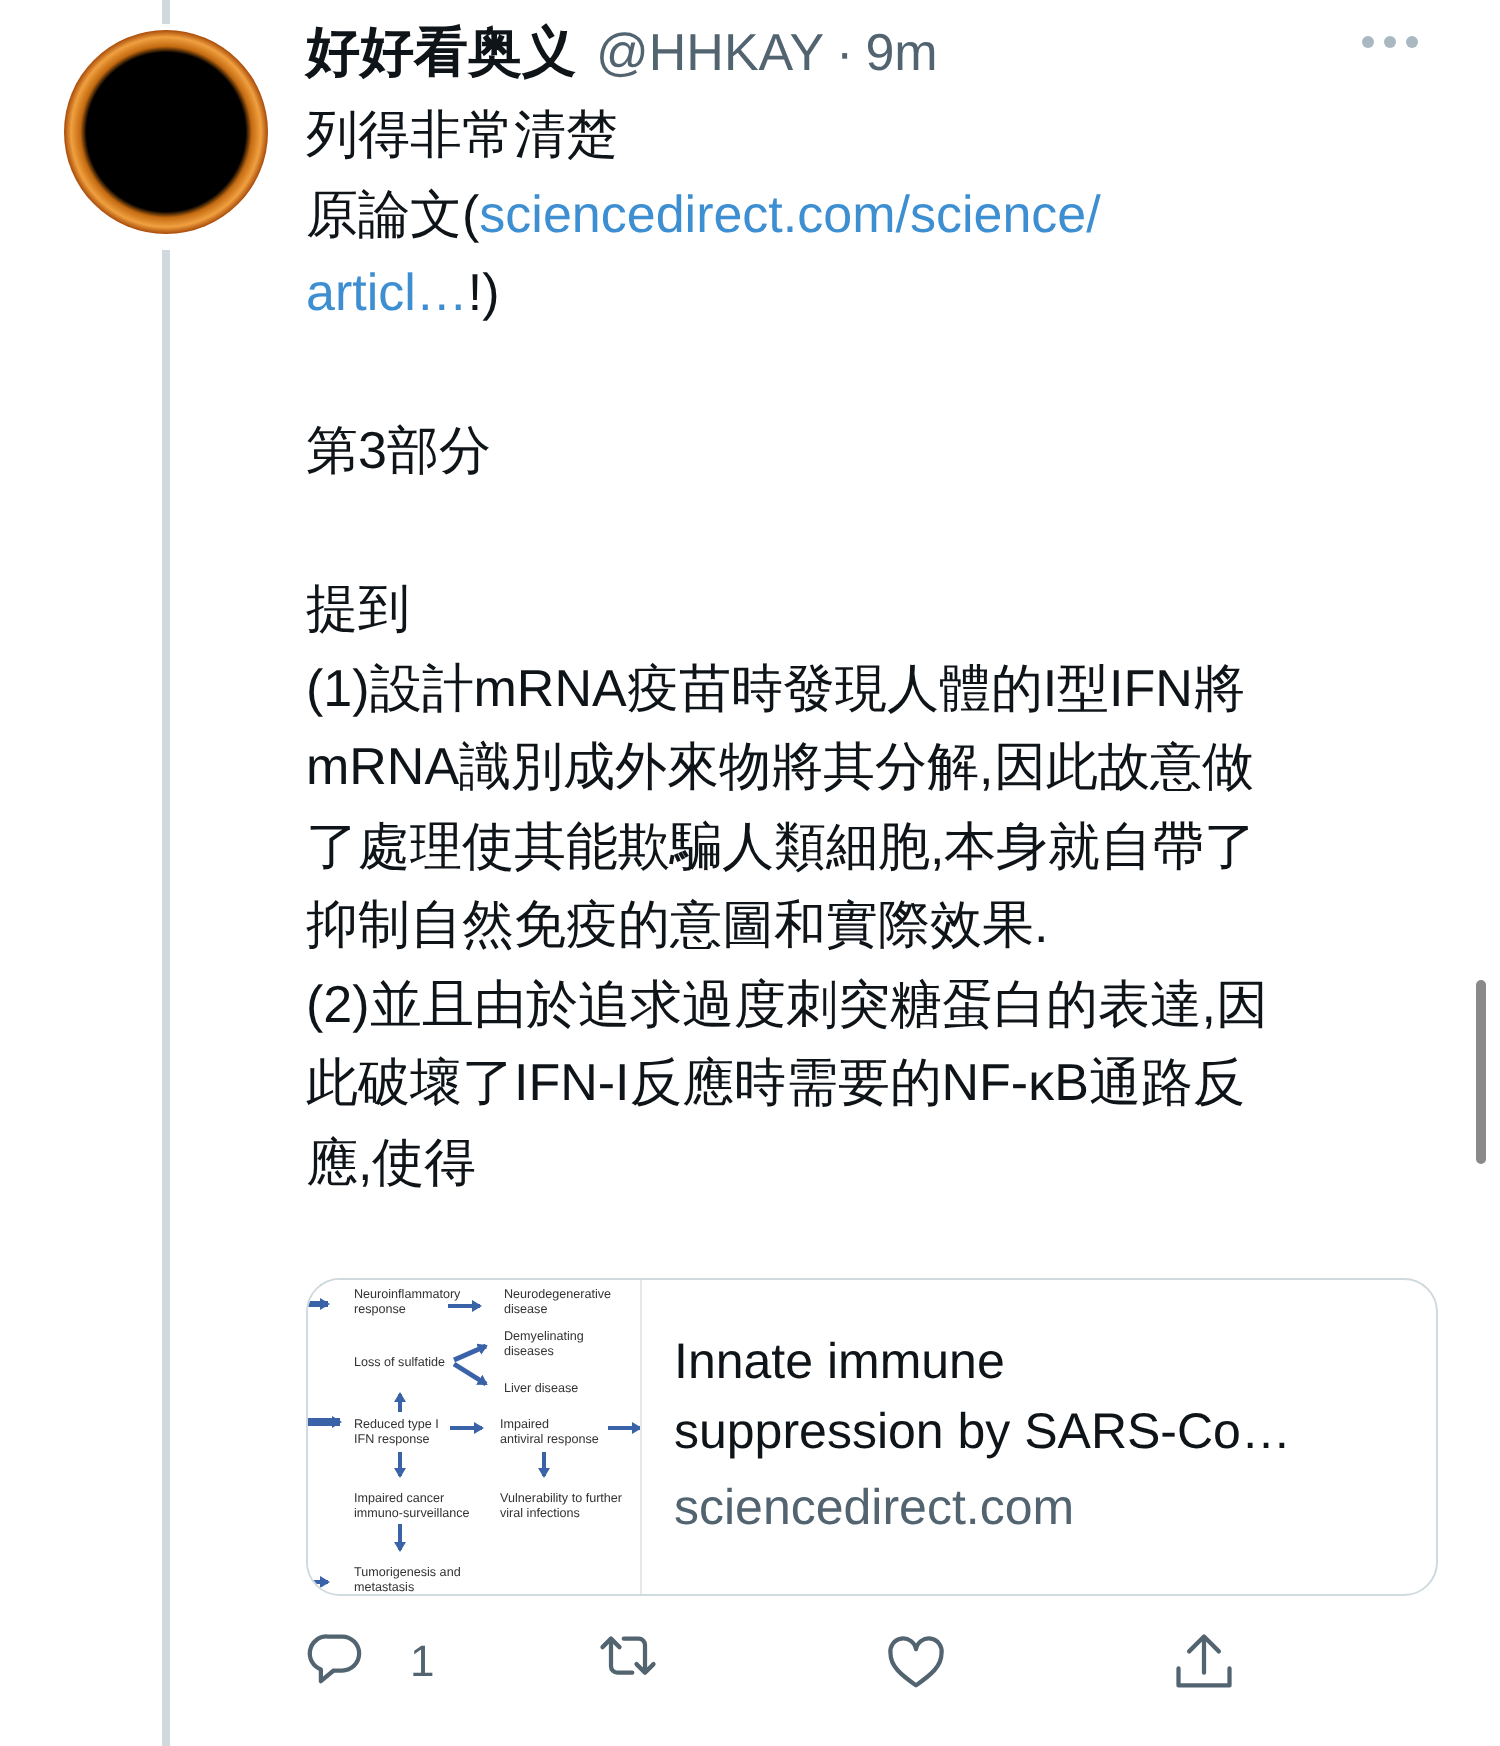  I want to click on card-domain: sciencedirect.com, so click(875, 1509).